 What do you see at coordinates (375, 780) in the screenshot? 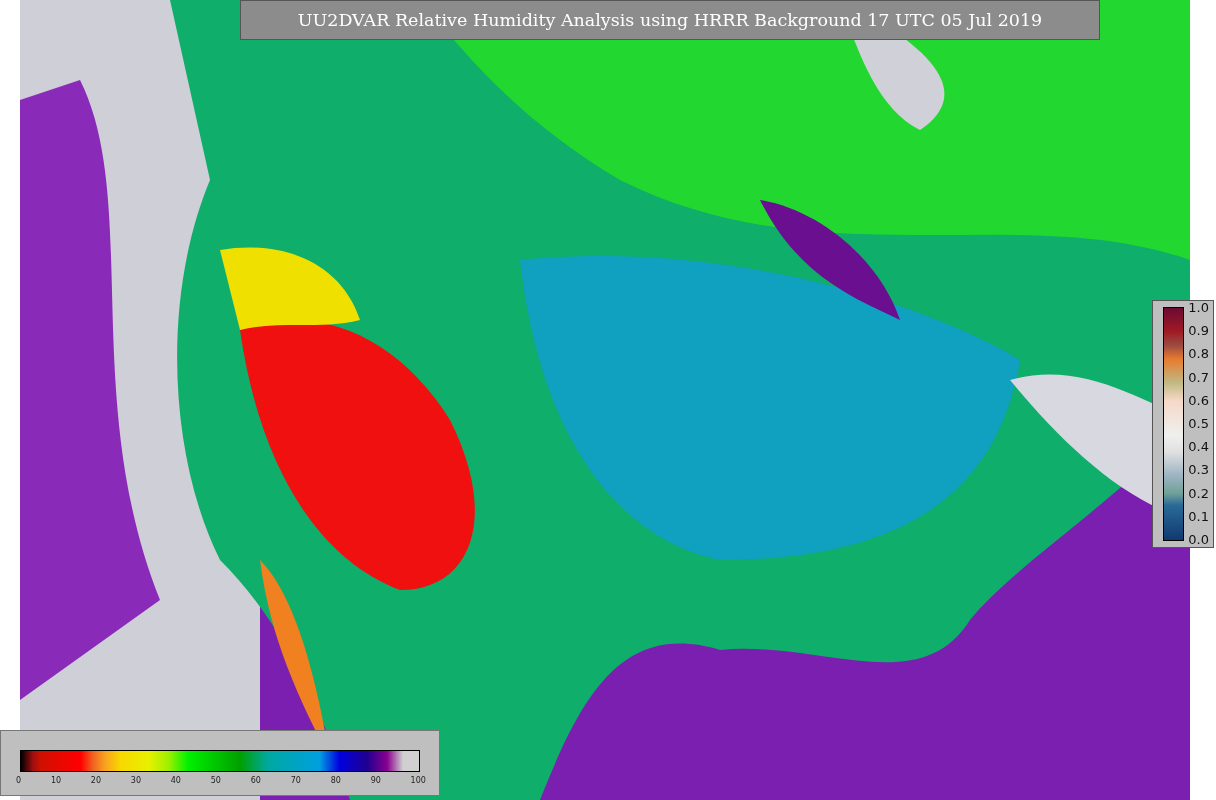
I see `tick-label: 90` at bounding box center [375, 780].